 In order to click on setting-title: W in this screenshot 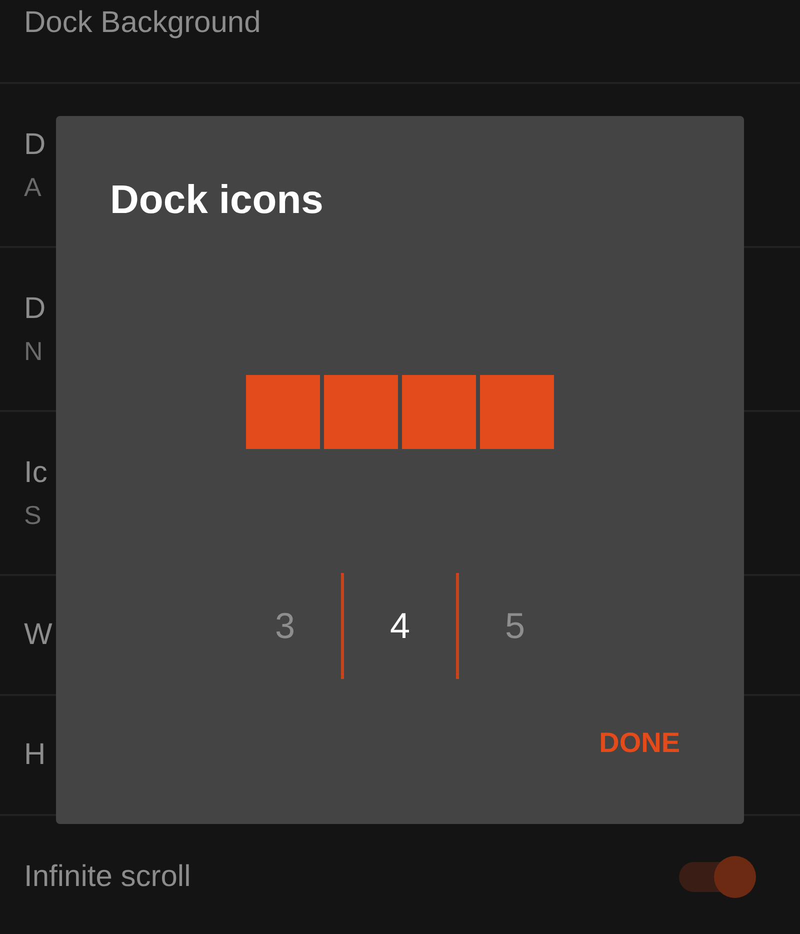, I will do `click(38, 635)`.